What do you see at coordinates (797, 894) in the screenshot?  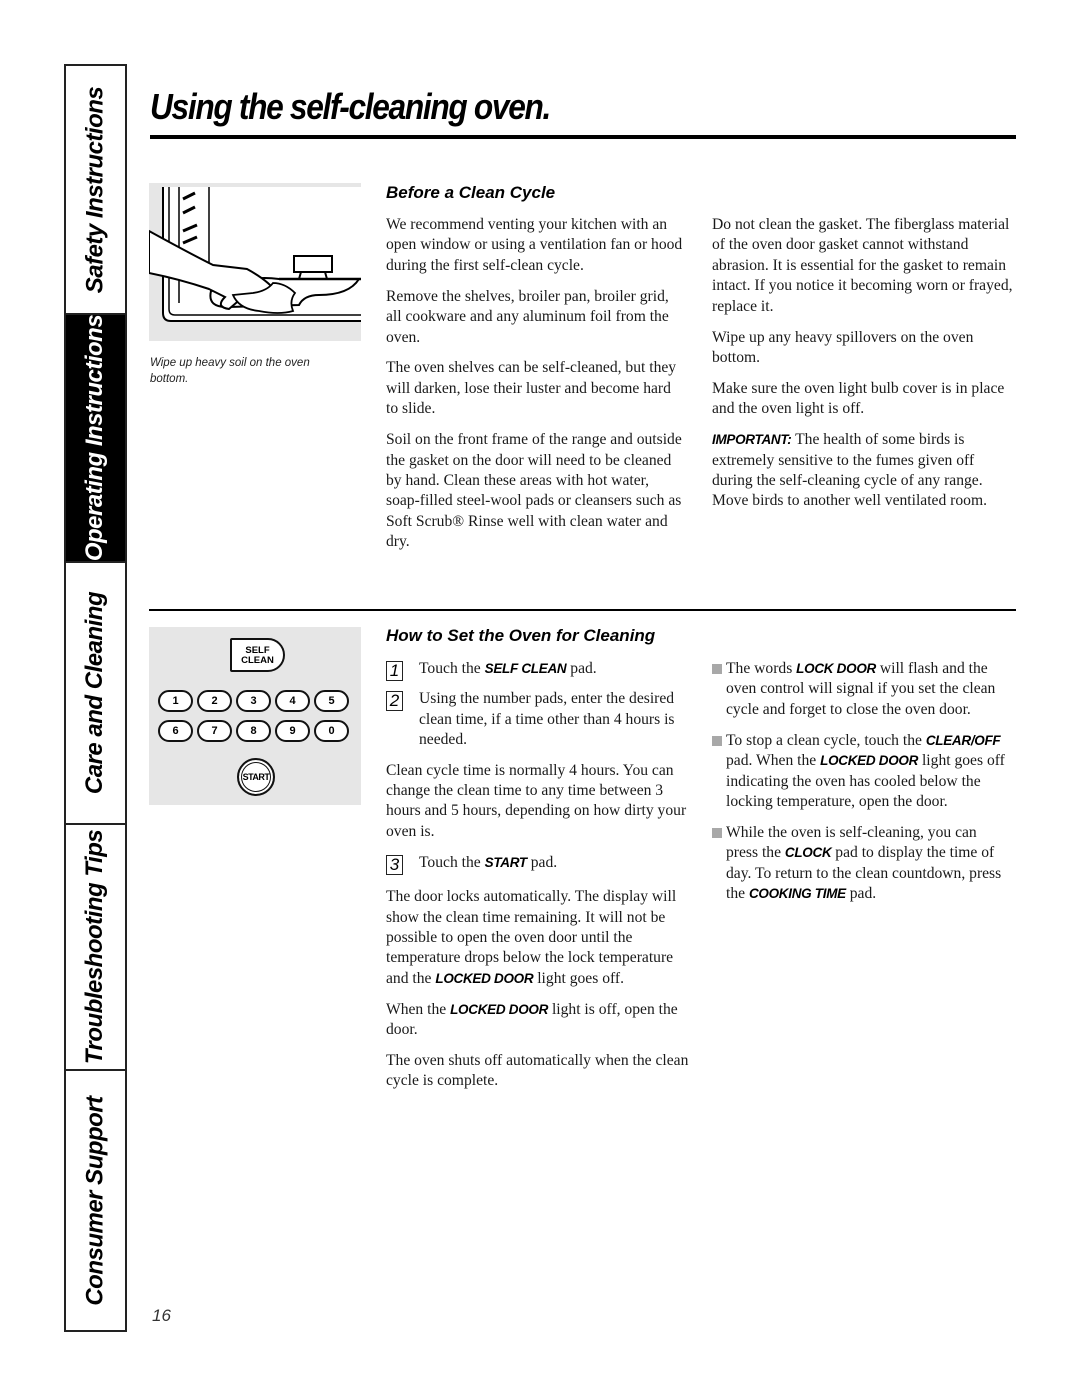 I see `keyword: COOKING TIME` at bounding box center [797, 894].